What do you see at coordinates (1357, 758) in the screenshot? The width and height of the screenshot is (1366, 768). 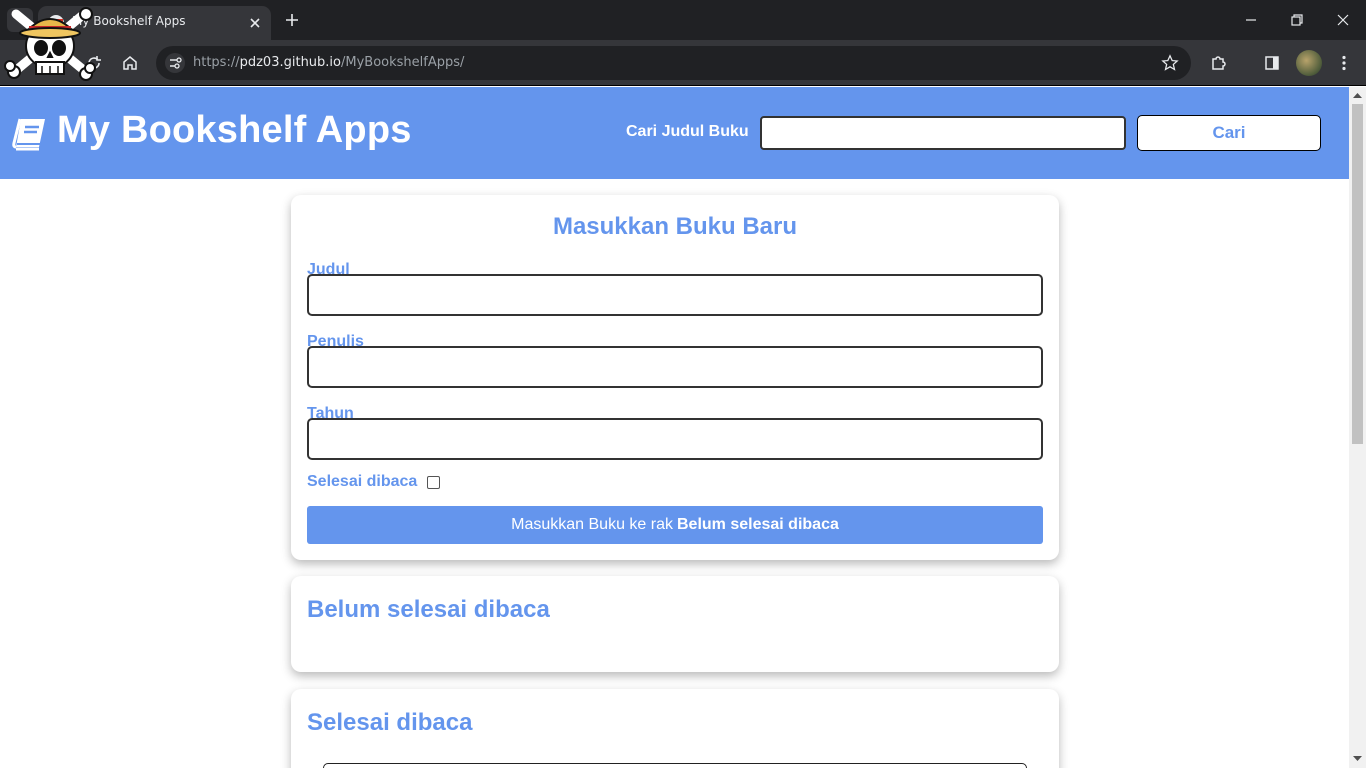 I see `scroll-down-icon` at bounding box center [1357, 758].